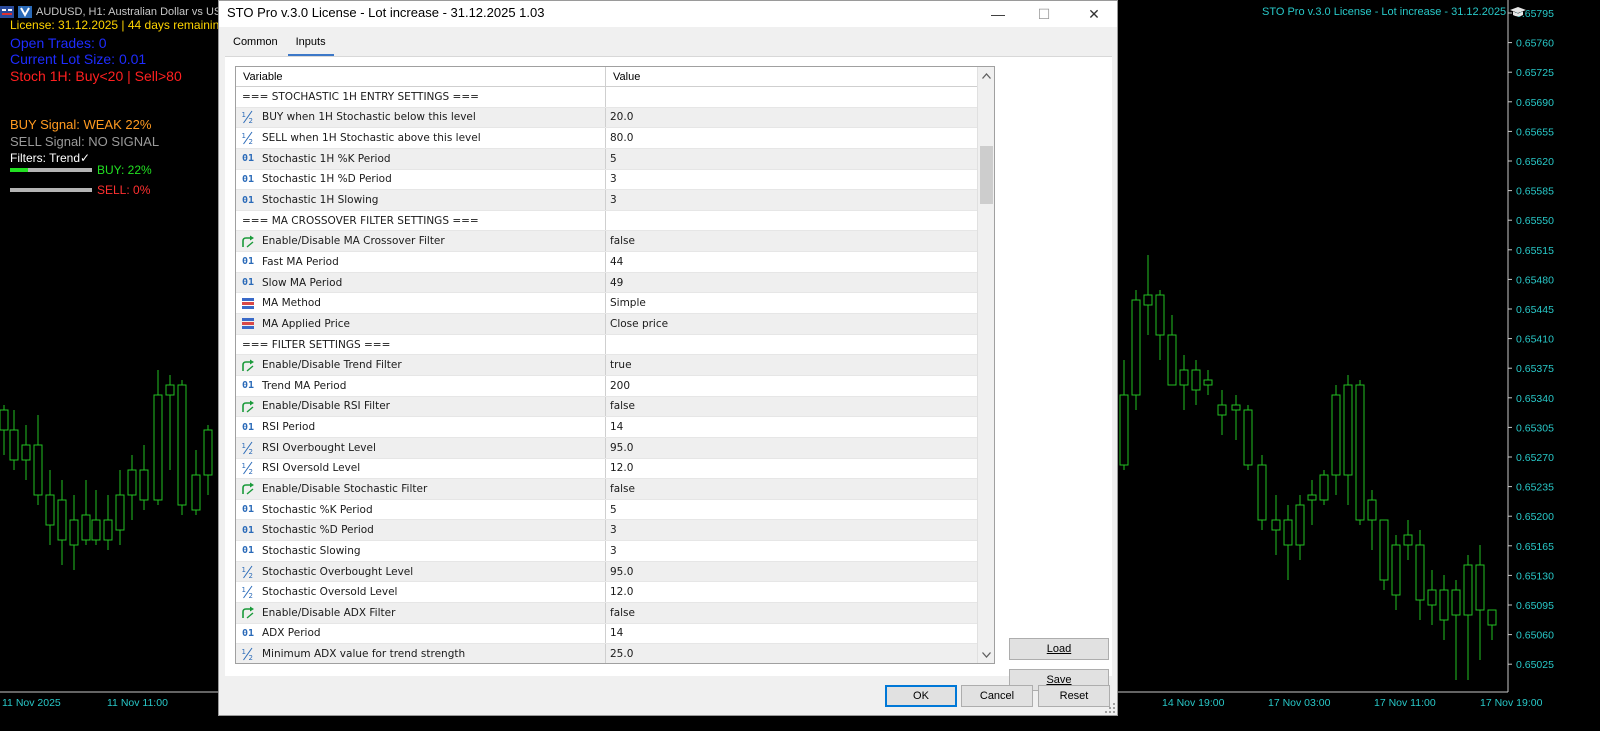 The height and width of the screenshot is (731, 1600). I want to click on column-header-variable: Variable, so click(421, 77).